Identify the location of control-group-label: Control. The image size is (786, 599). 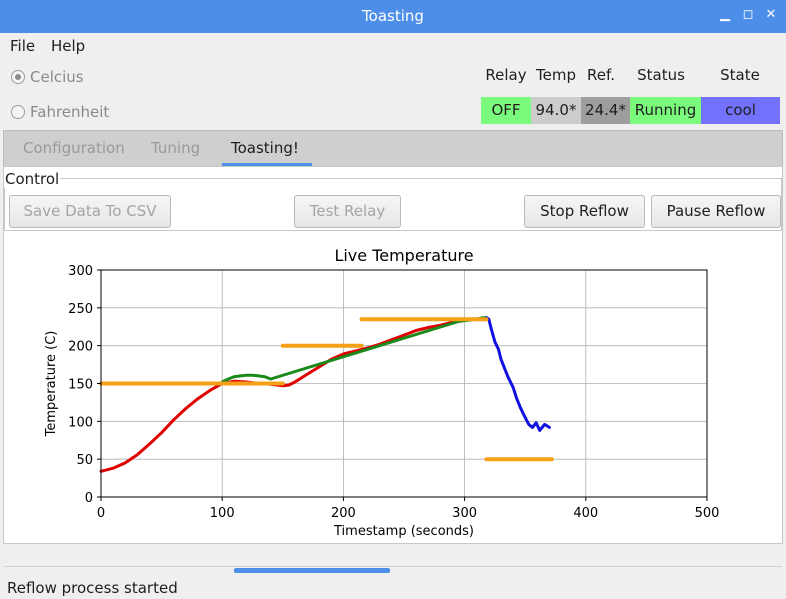
(32, 179).